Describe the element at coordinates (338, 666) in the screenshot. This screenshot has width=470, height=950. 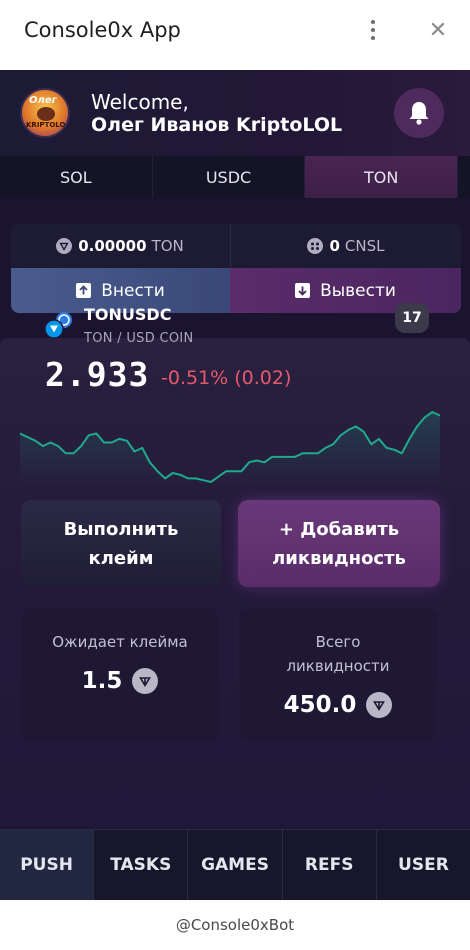
I see `total-liquidity-label-2: ликвидности` at that location.